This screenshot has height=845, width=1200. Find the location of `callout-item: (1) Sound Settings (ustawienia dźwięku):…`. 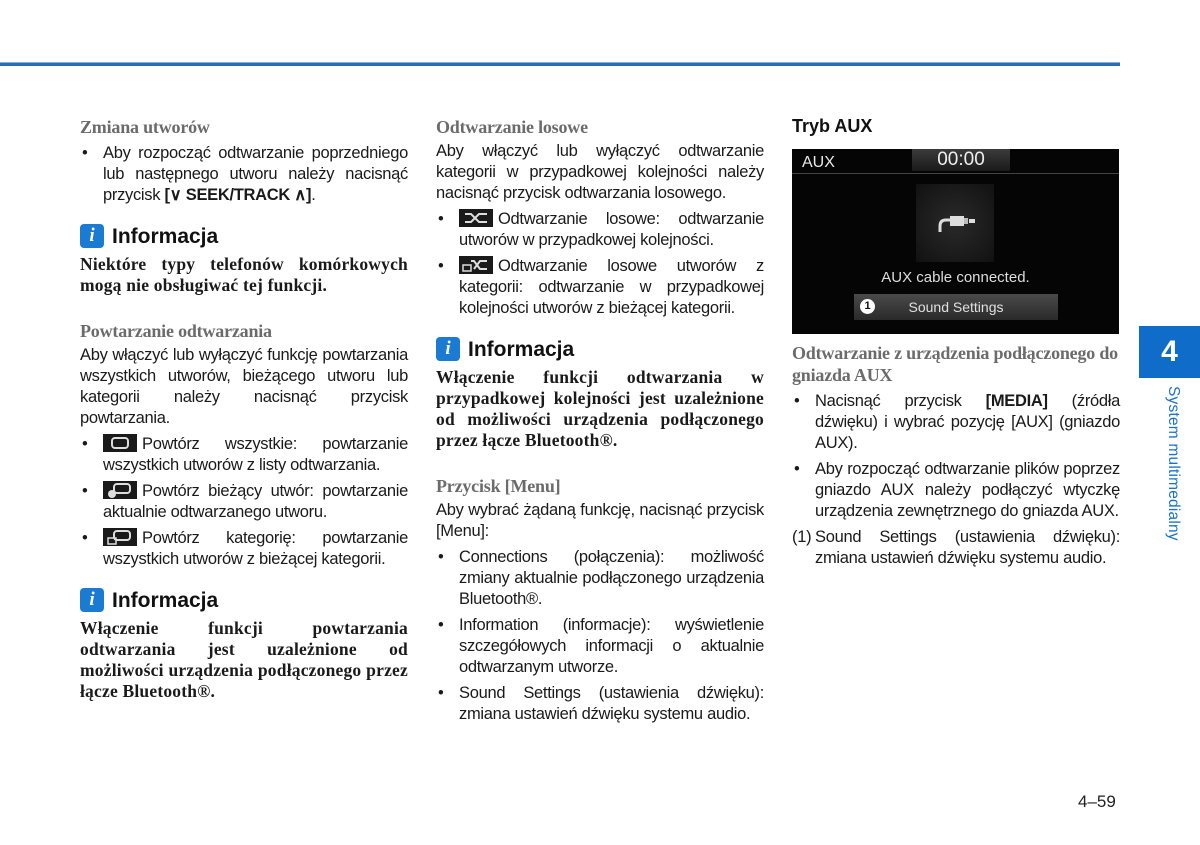

callout-item: (1) Sound Settings (ustawienia dźwięku):… is located at coordinates (956, 547).